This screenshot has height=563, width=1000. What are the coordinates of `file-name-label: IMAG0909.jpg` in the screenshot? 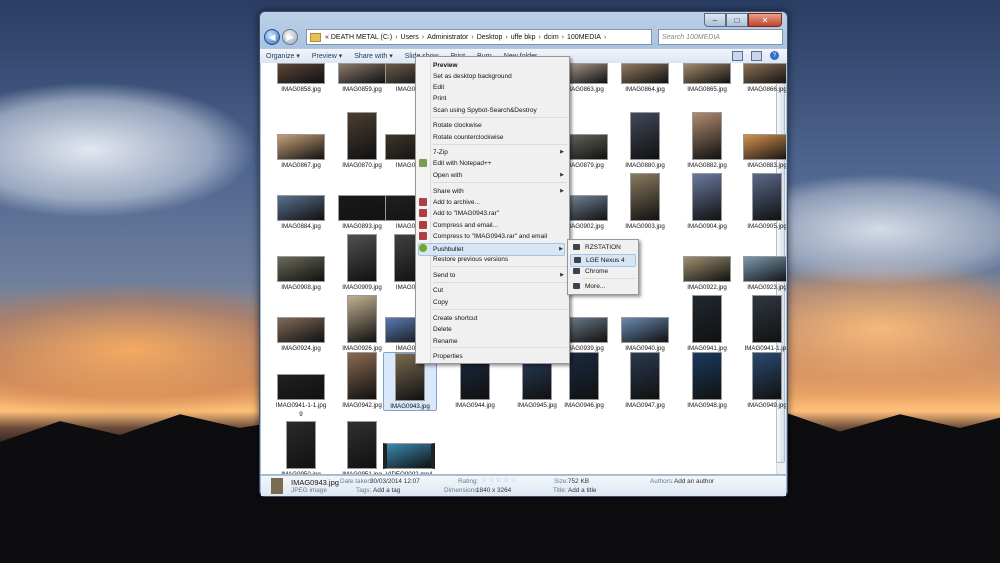 It's located at (362, 287).